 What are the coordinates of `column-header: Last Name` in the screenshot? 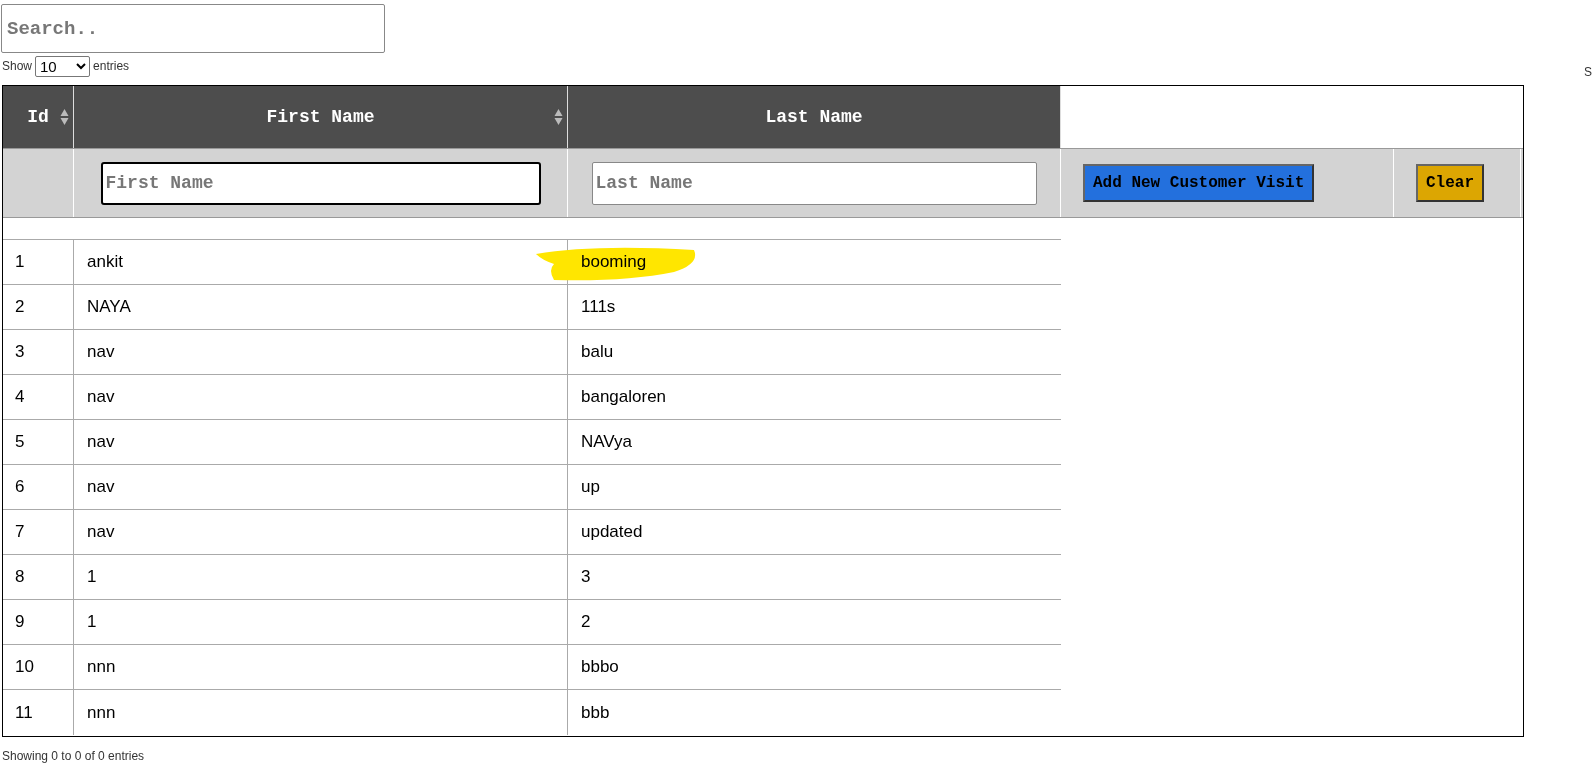 It's located at (814, 117).